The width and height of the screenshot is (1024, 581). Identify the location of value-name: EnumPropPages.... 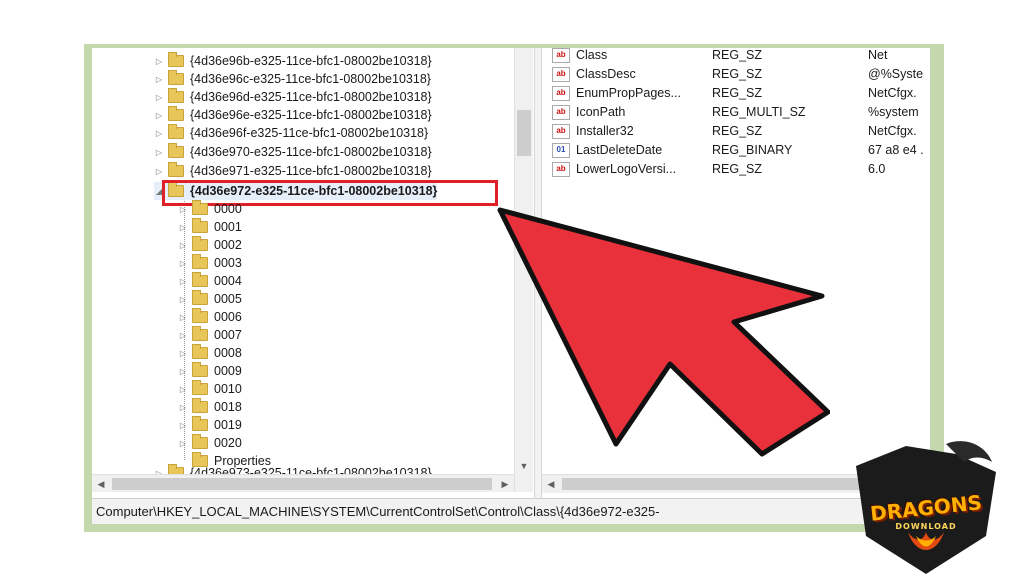
(628, 93).